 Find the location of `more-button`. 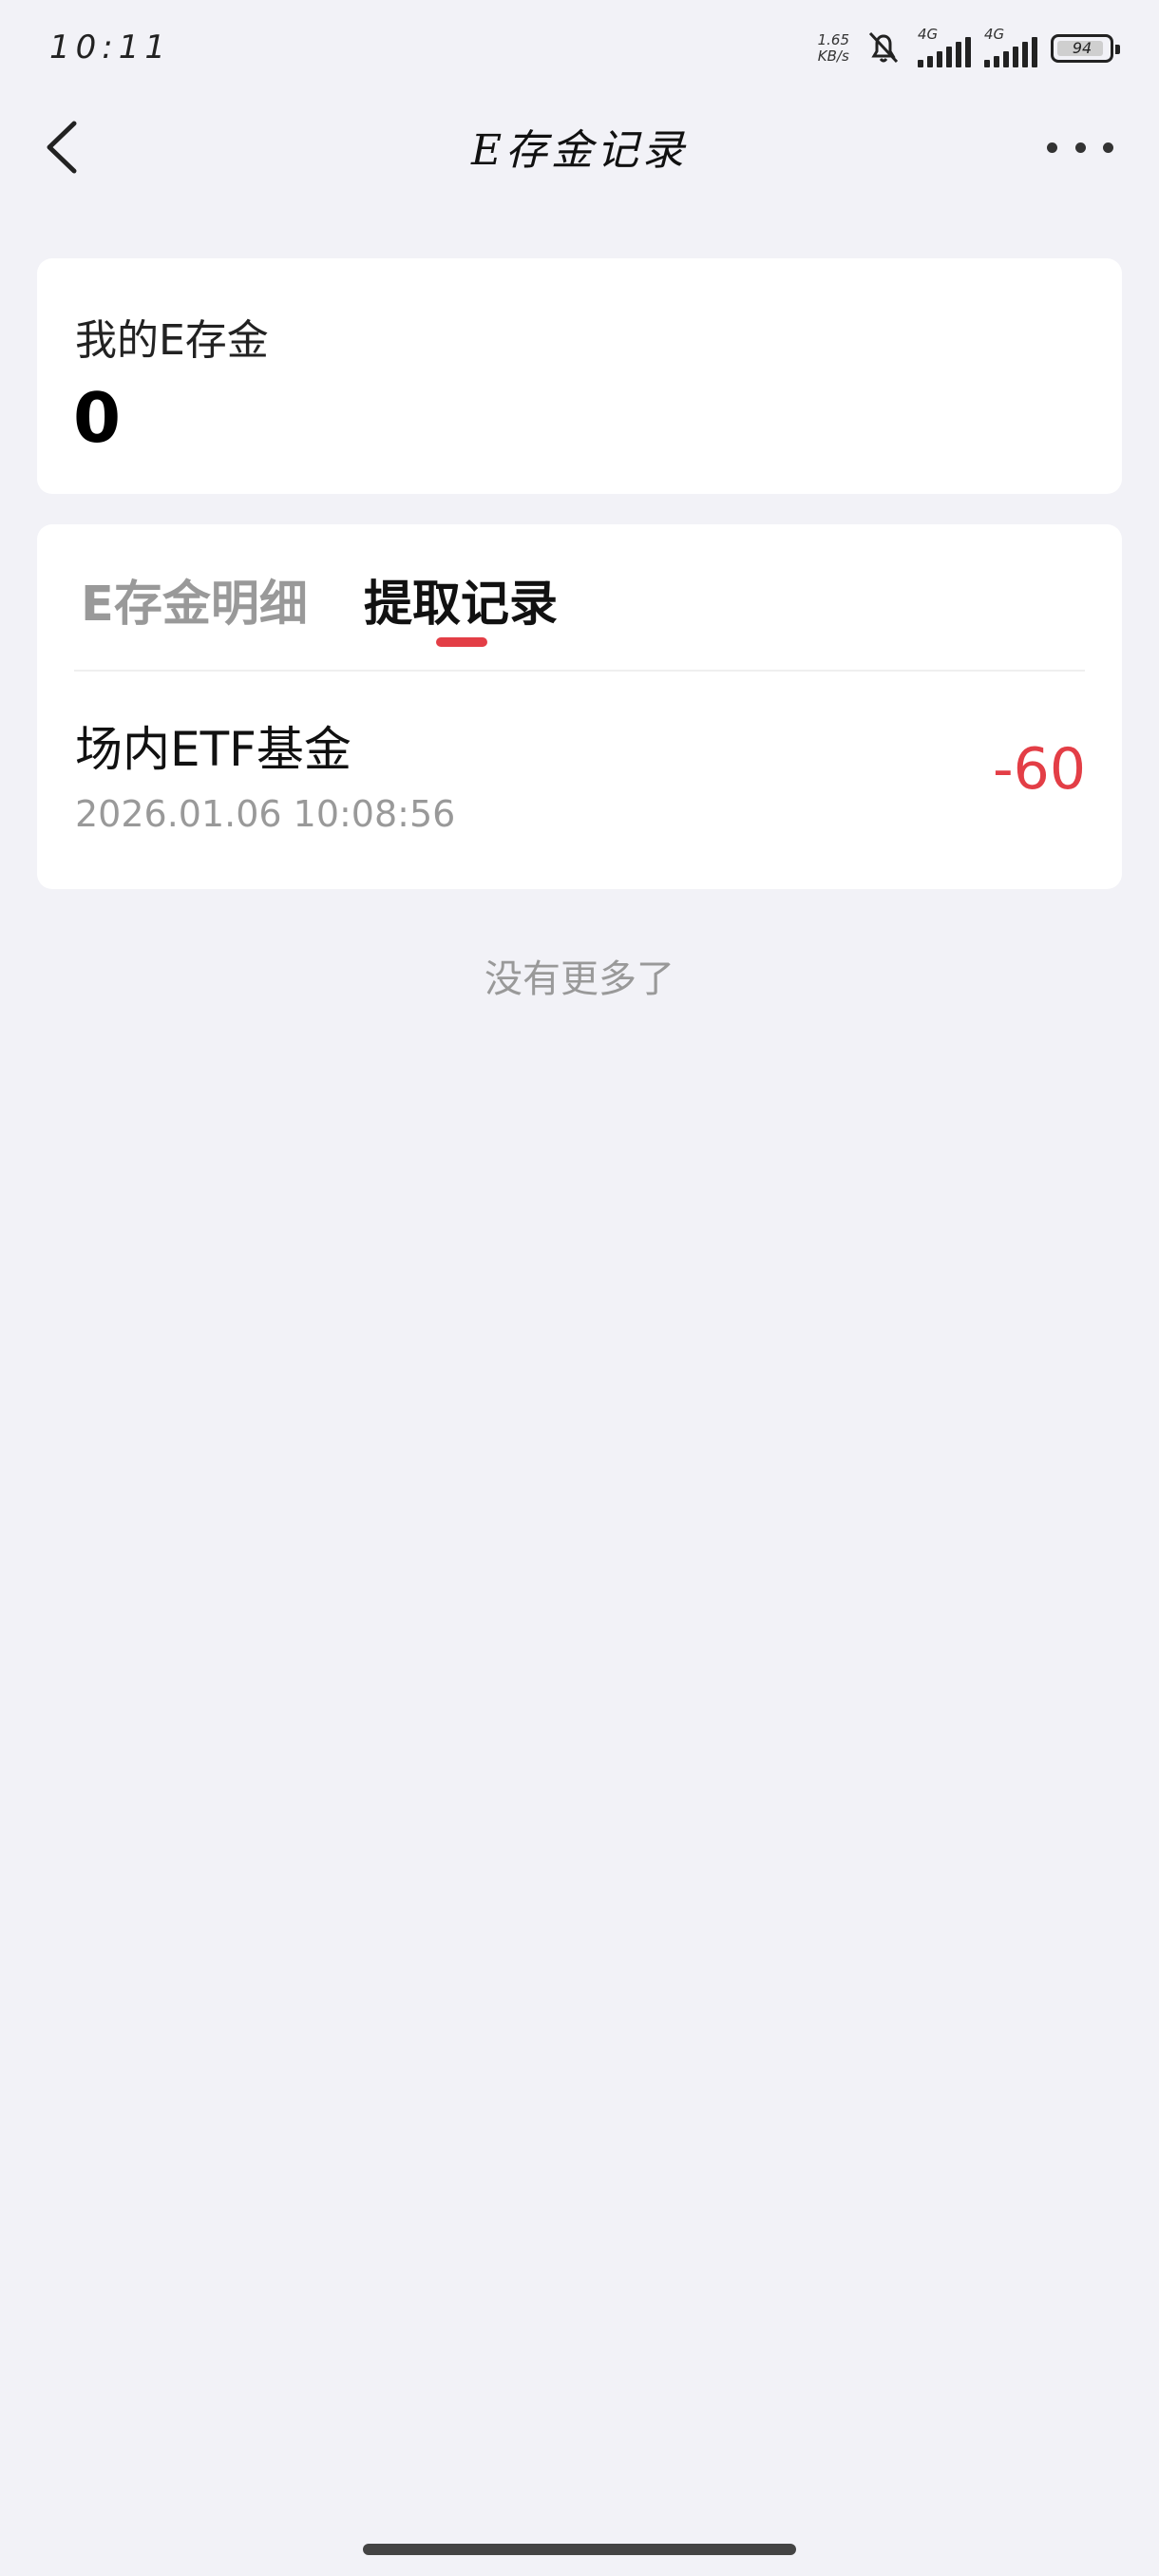

more-button is located at coordinates (1080, 147).